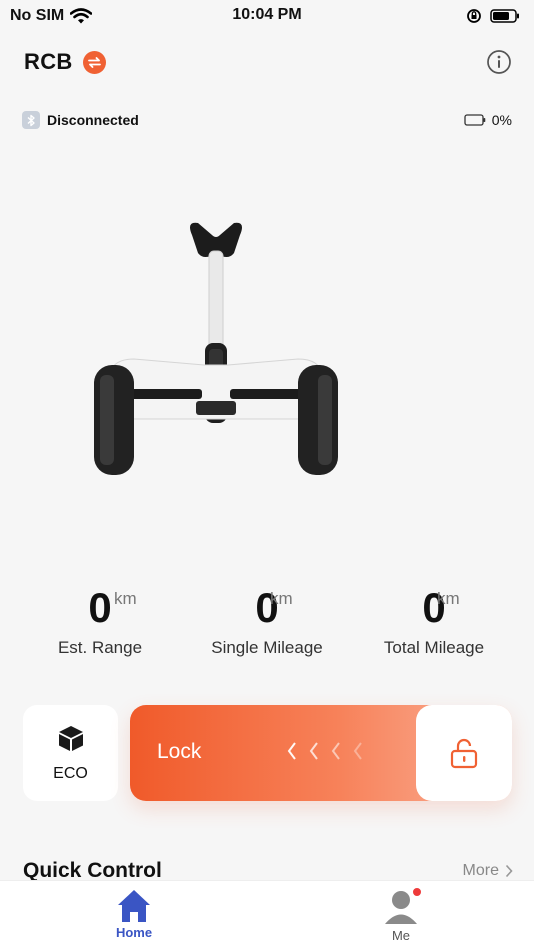 The width and height of the screenshot is (534, 950). What do you see at coordinates (267, 120) in the screenshot?
I see `connection-row: Disconnected 0%` at bounding box center [267, 120].